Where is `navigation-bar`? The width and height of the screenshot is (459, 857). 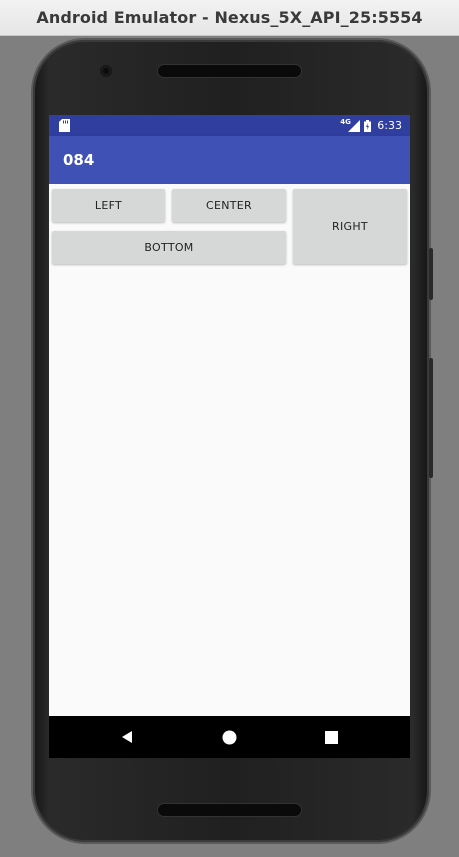 navigation-bar is located at coordinates (229, 737).